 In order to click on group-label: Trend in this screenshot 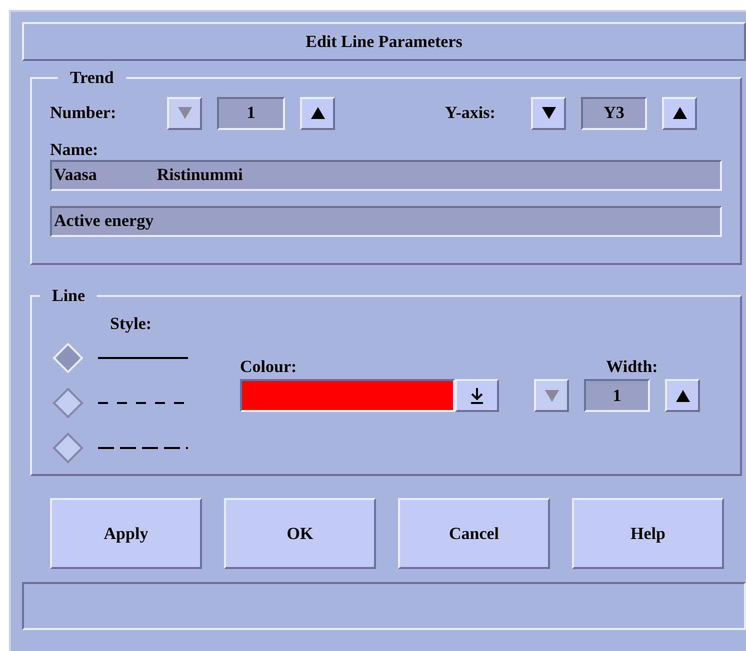, I will do `click(92, 78)`.